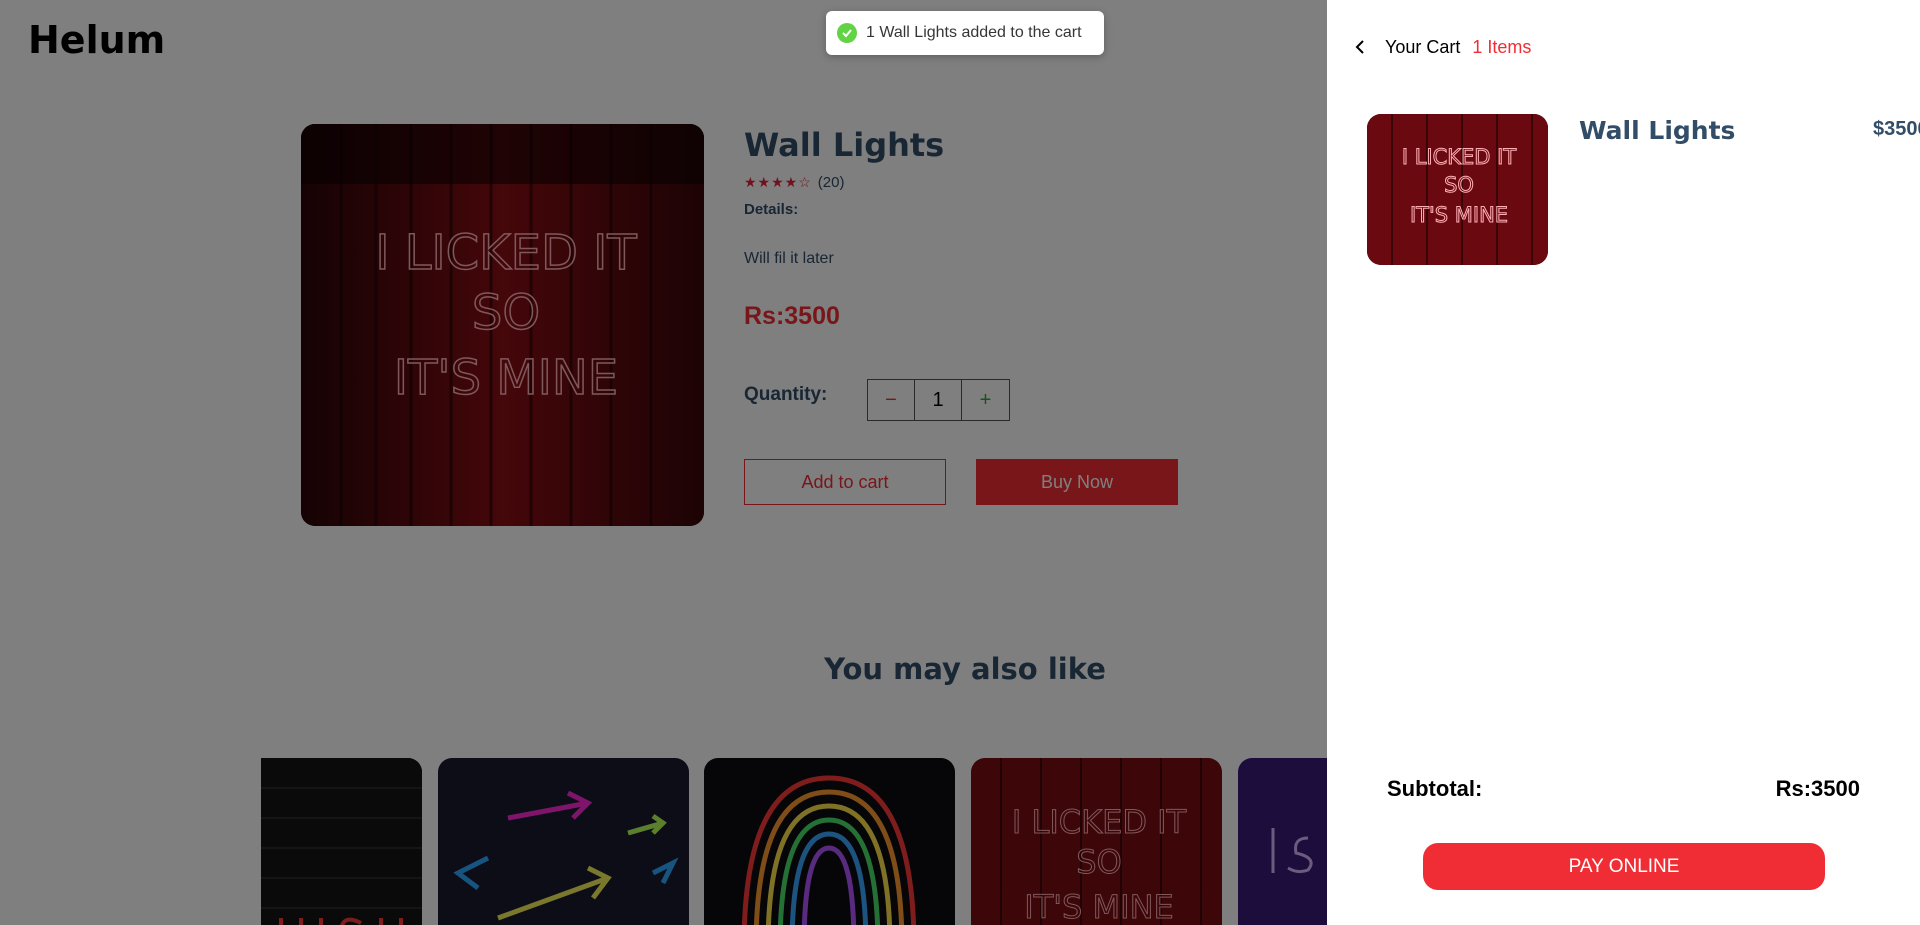 The width and height of the screenshot is (1920, 925). I want to click on cart-item-name: Wall Lights, so click(1657, 130).